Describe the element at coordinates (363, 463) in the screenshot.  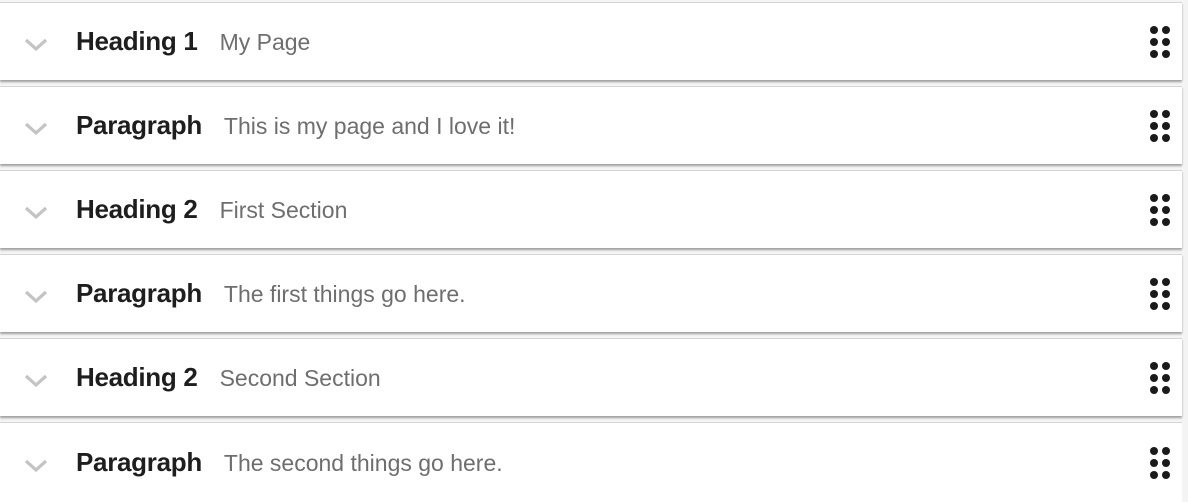
I see `block-preview-text: The second things go here.` at that location.